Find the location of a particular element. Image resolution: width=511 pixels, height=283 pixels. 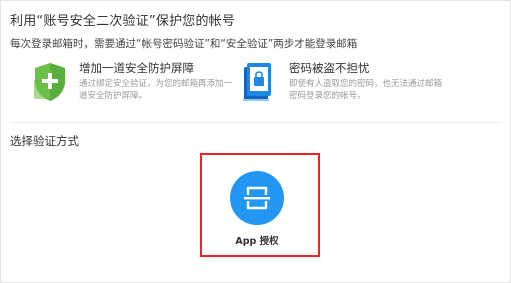

page-title: 利用“账号安全二次验证”保护您的帐号 is located at coordinates (123, 21).